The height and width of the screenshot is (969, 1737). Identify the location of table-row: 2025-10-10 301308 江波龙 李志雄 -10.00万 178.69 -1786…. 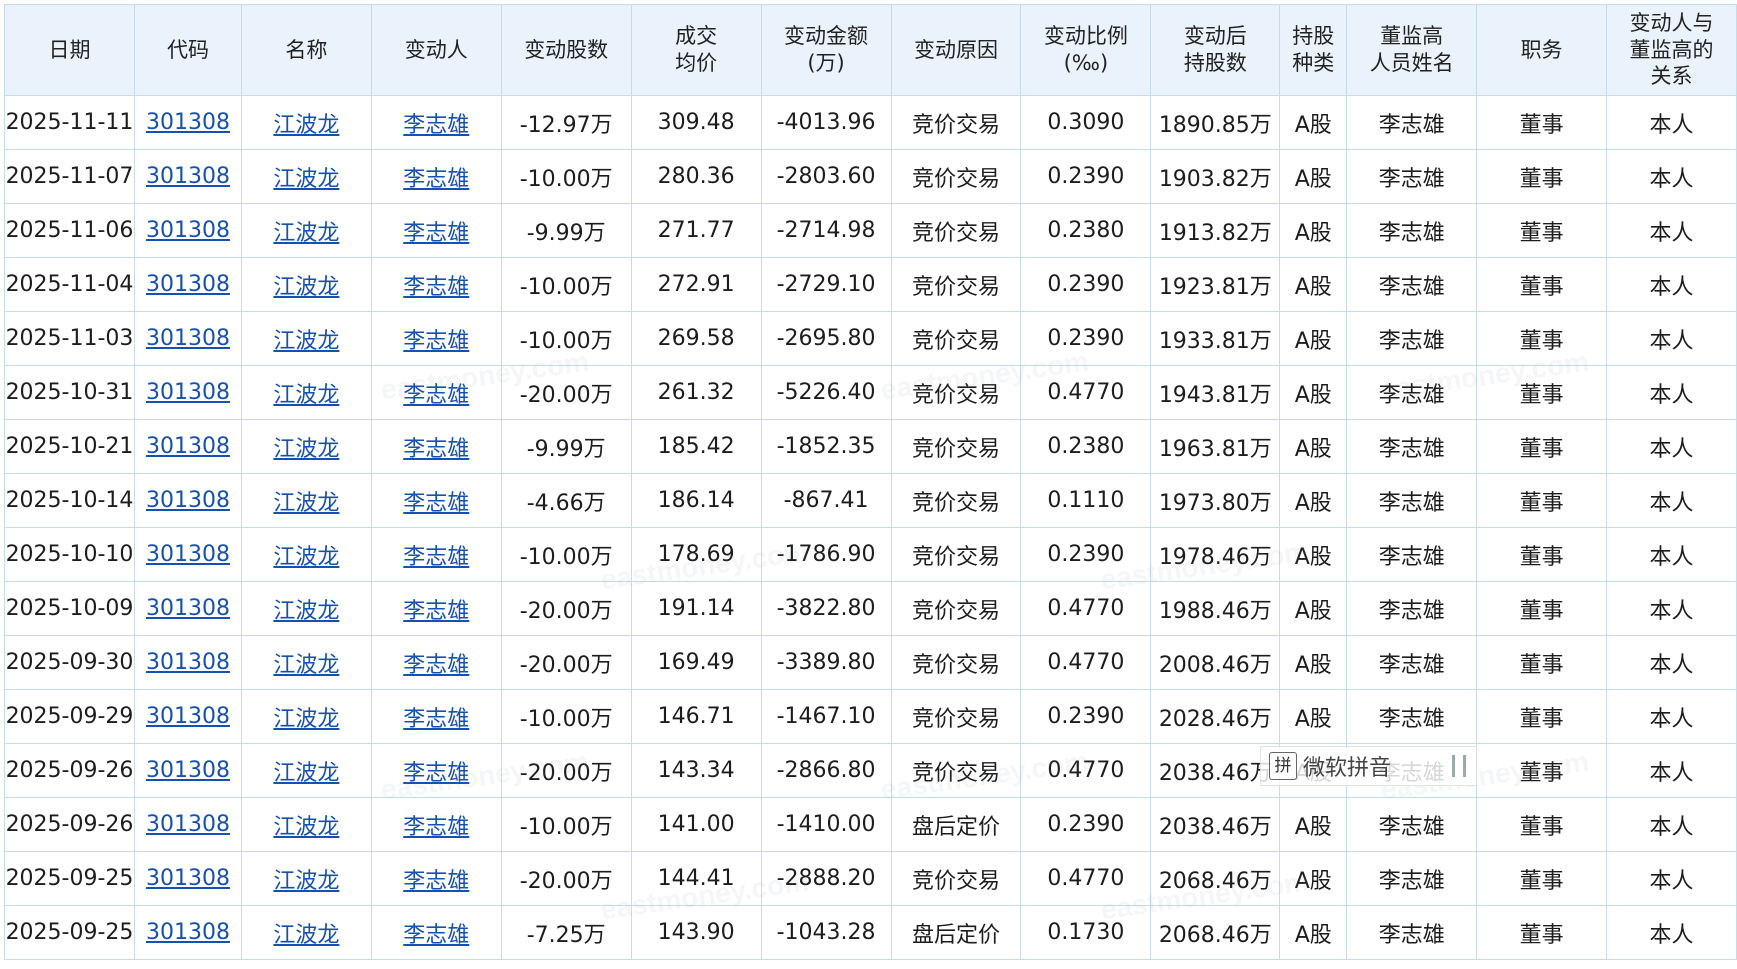
(870, 554).